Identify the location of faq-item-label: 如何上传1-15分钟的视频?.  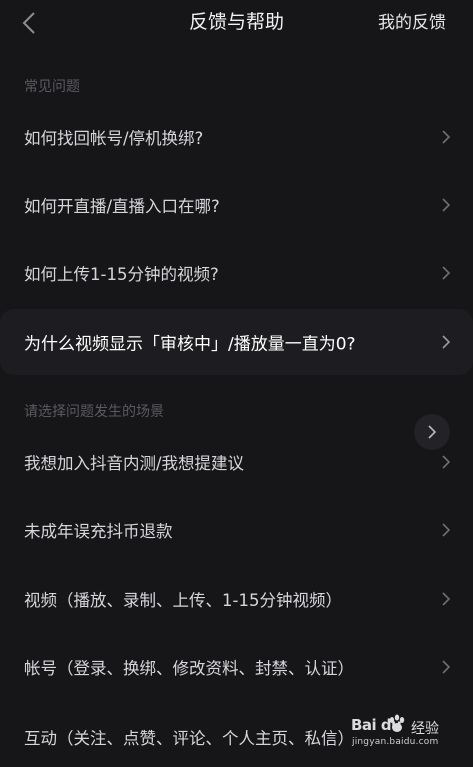
(121, 274).